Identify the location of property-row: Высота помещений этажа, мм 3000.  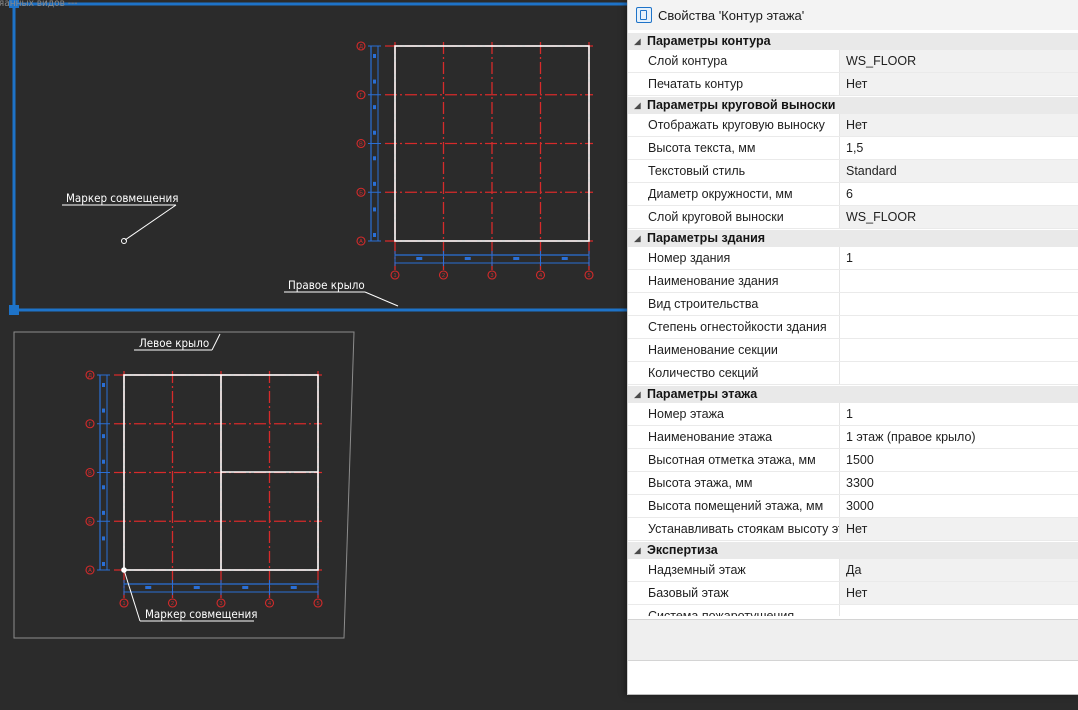
(853, 506).